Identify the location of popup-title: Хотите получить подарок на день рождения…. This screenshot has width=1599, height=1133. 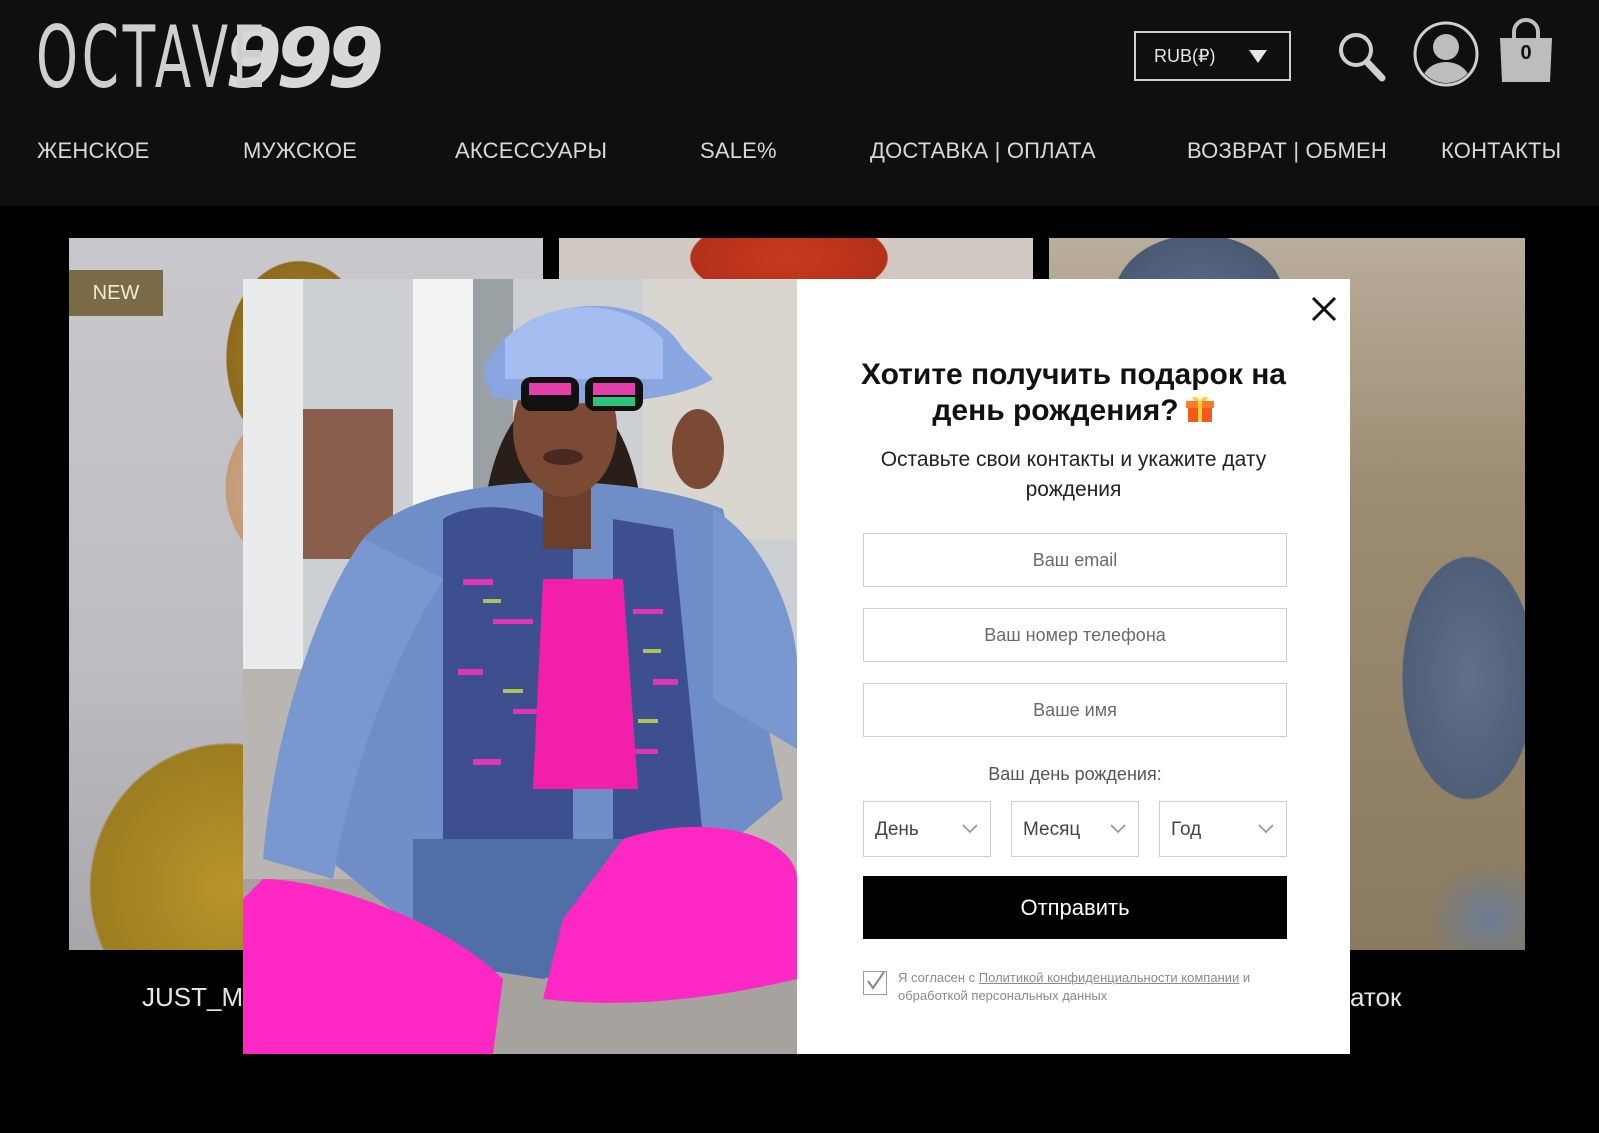
(1073, 393).